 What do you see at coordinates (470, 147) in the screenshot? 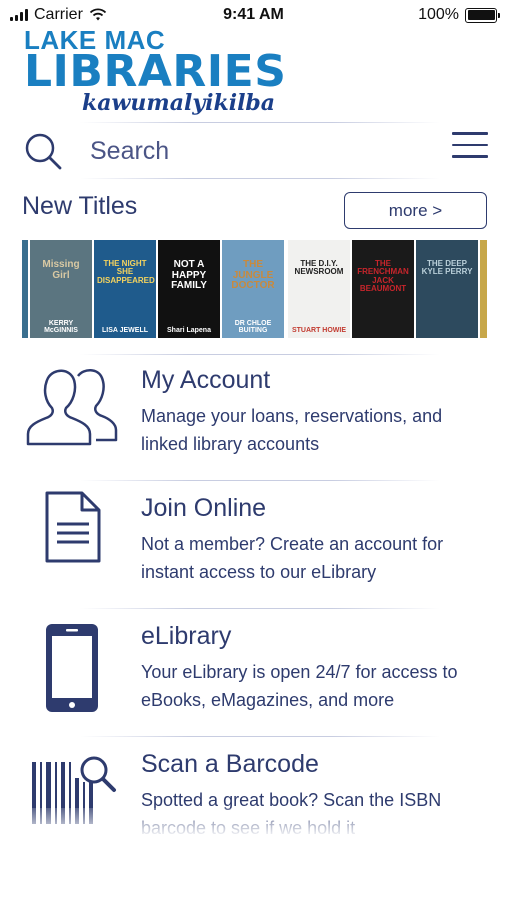
I see `hamburger-menu-icon` at bounding box center [470, 147].